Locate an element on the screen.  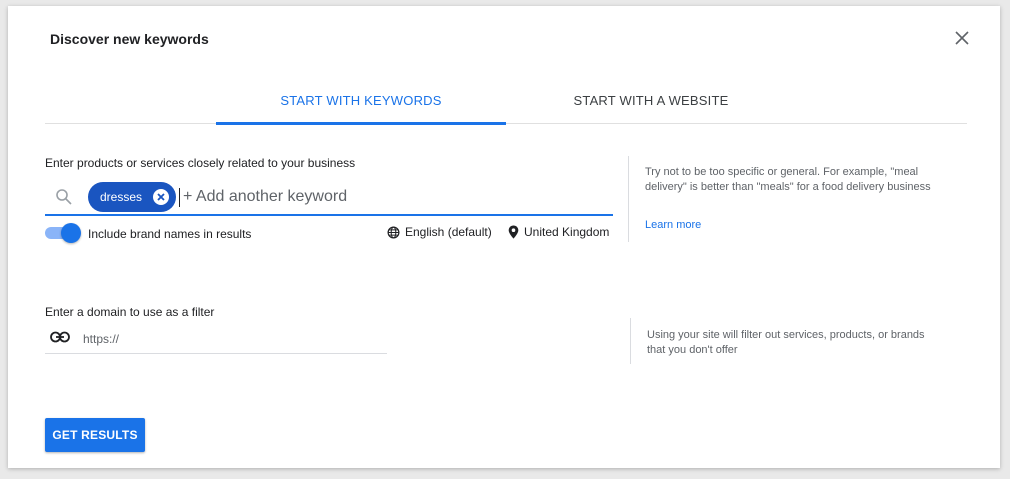
keyword-input-row: dresses is located at coordinates (329, 197).